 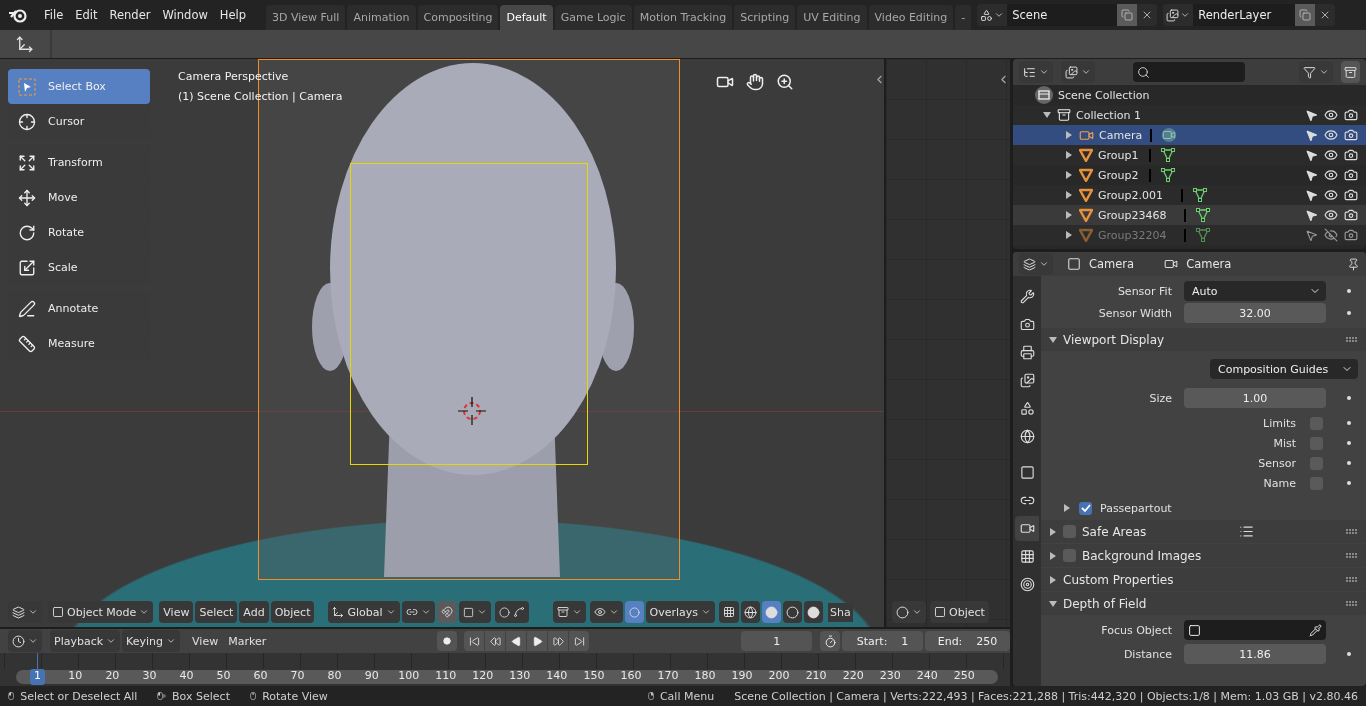 I want to click on menu-item: Window, so click(x=185, y=15).